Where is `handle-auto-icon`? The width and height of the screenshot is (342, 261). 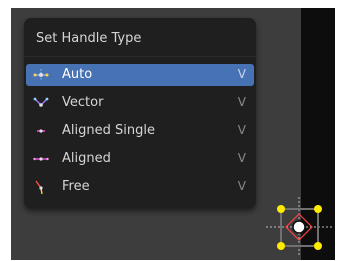 handle-auto-icon is located at coordinates (41, 75).